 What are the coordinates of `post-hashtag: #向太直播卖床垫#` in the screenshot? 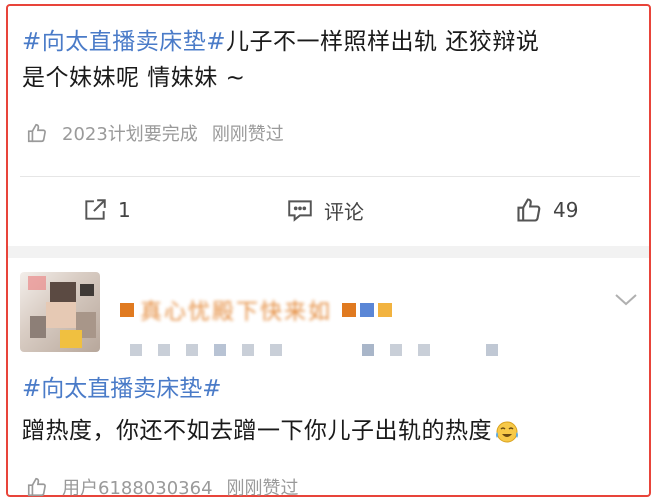 It's located at (124, 42).